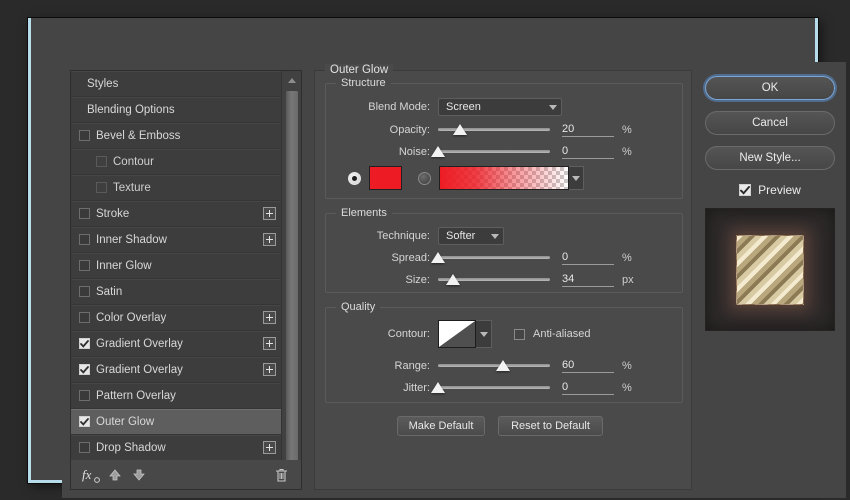 This screenshot has width=850, height=500. What do you see at coordinates (176, 292) in the screenshot?
I see `style-list-item: Satin` at bounding box center [176, 292].